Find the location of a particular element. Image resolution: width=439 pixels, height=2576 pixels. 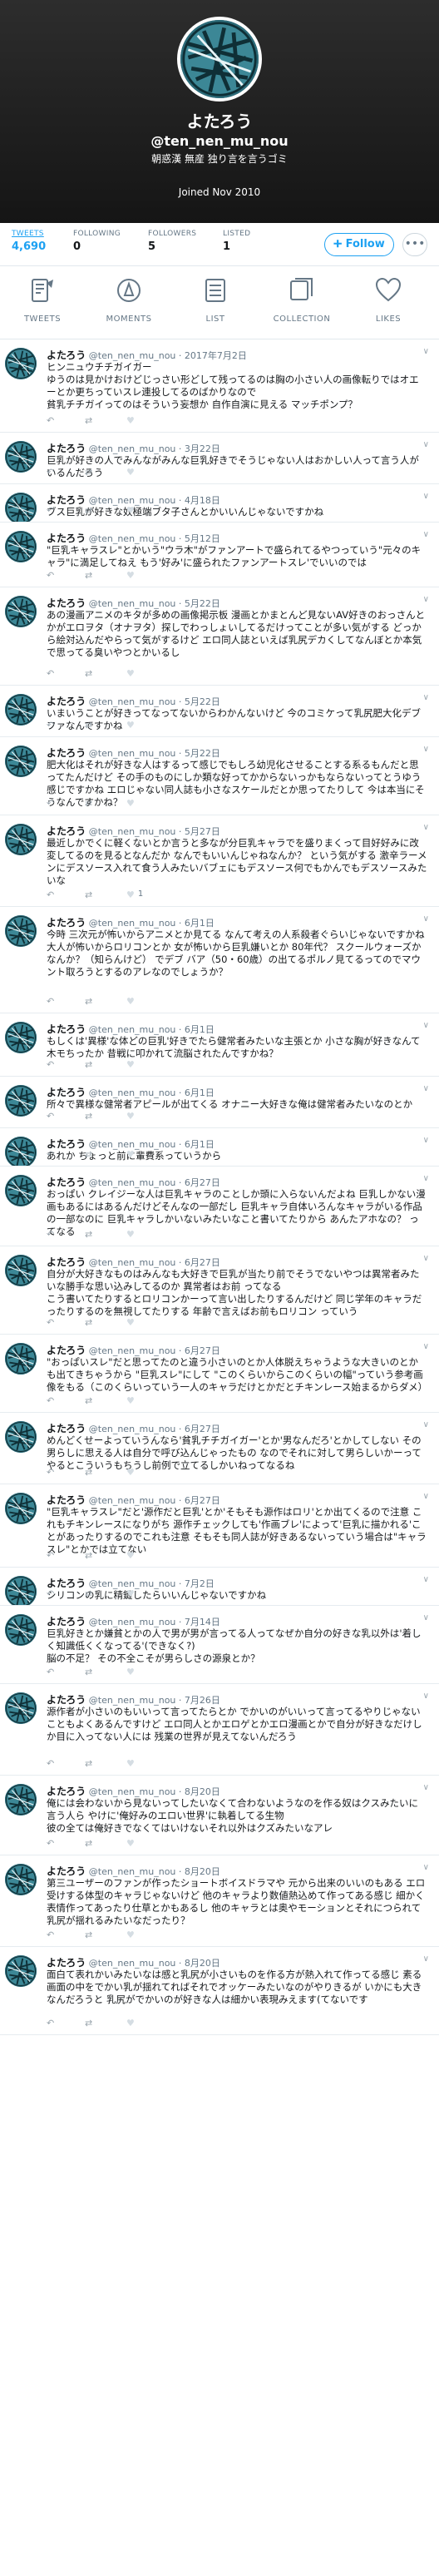

follow-button: ➕︎ Follow is located at coordinates (359, 245).